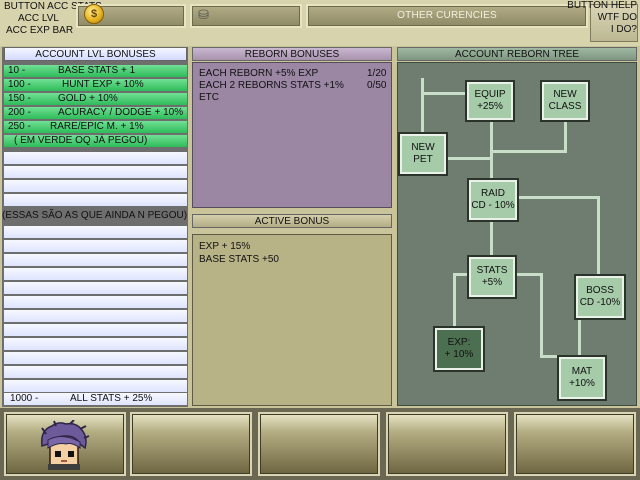  I want to click on node-value: PET, so click(423, 159).